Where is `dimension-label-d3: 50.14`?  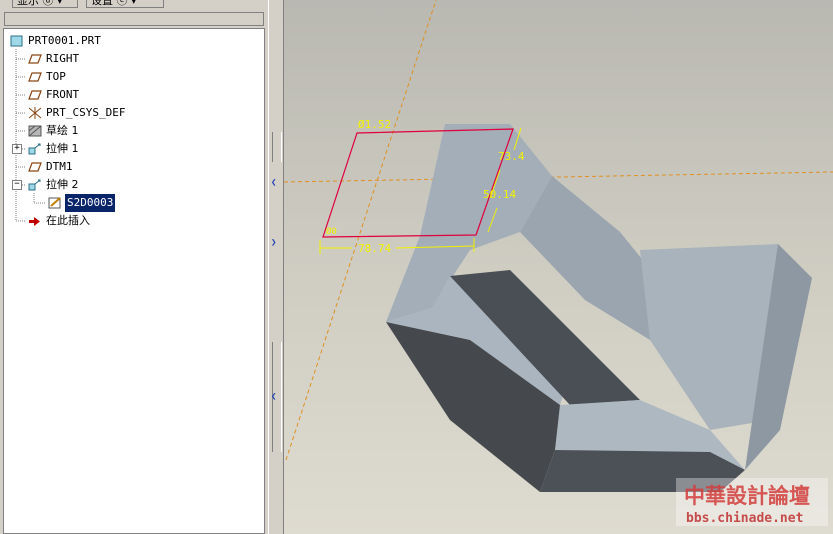
dimension-label-d3: 50.14 is located at coordinates (499, 194).